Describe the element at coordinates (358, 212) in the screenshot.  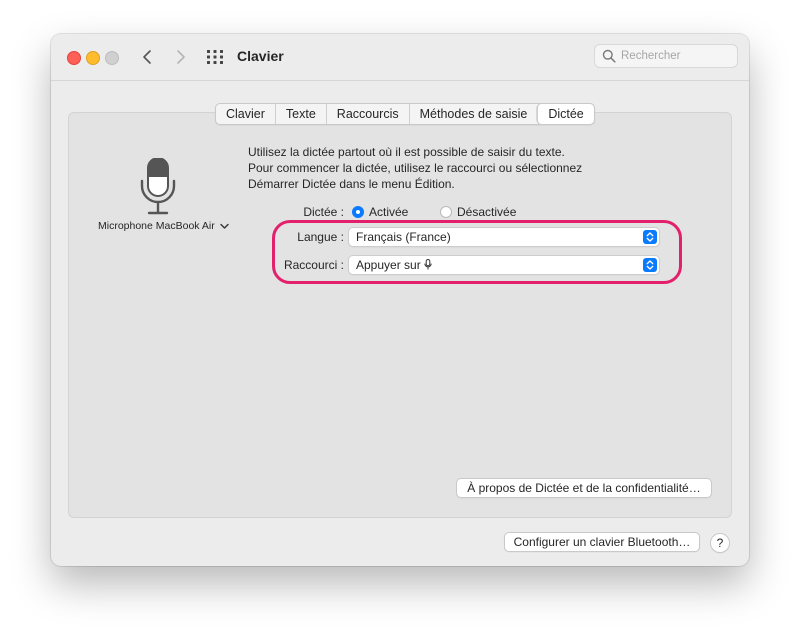
I see `radio-on` at that location.